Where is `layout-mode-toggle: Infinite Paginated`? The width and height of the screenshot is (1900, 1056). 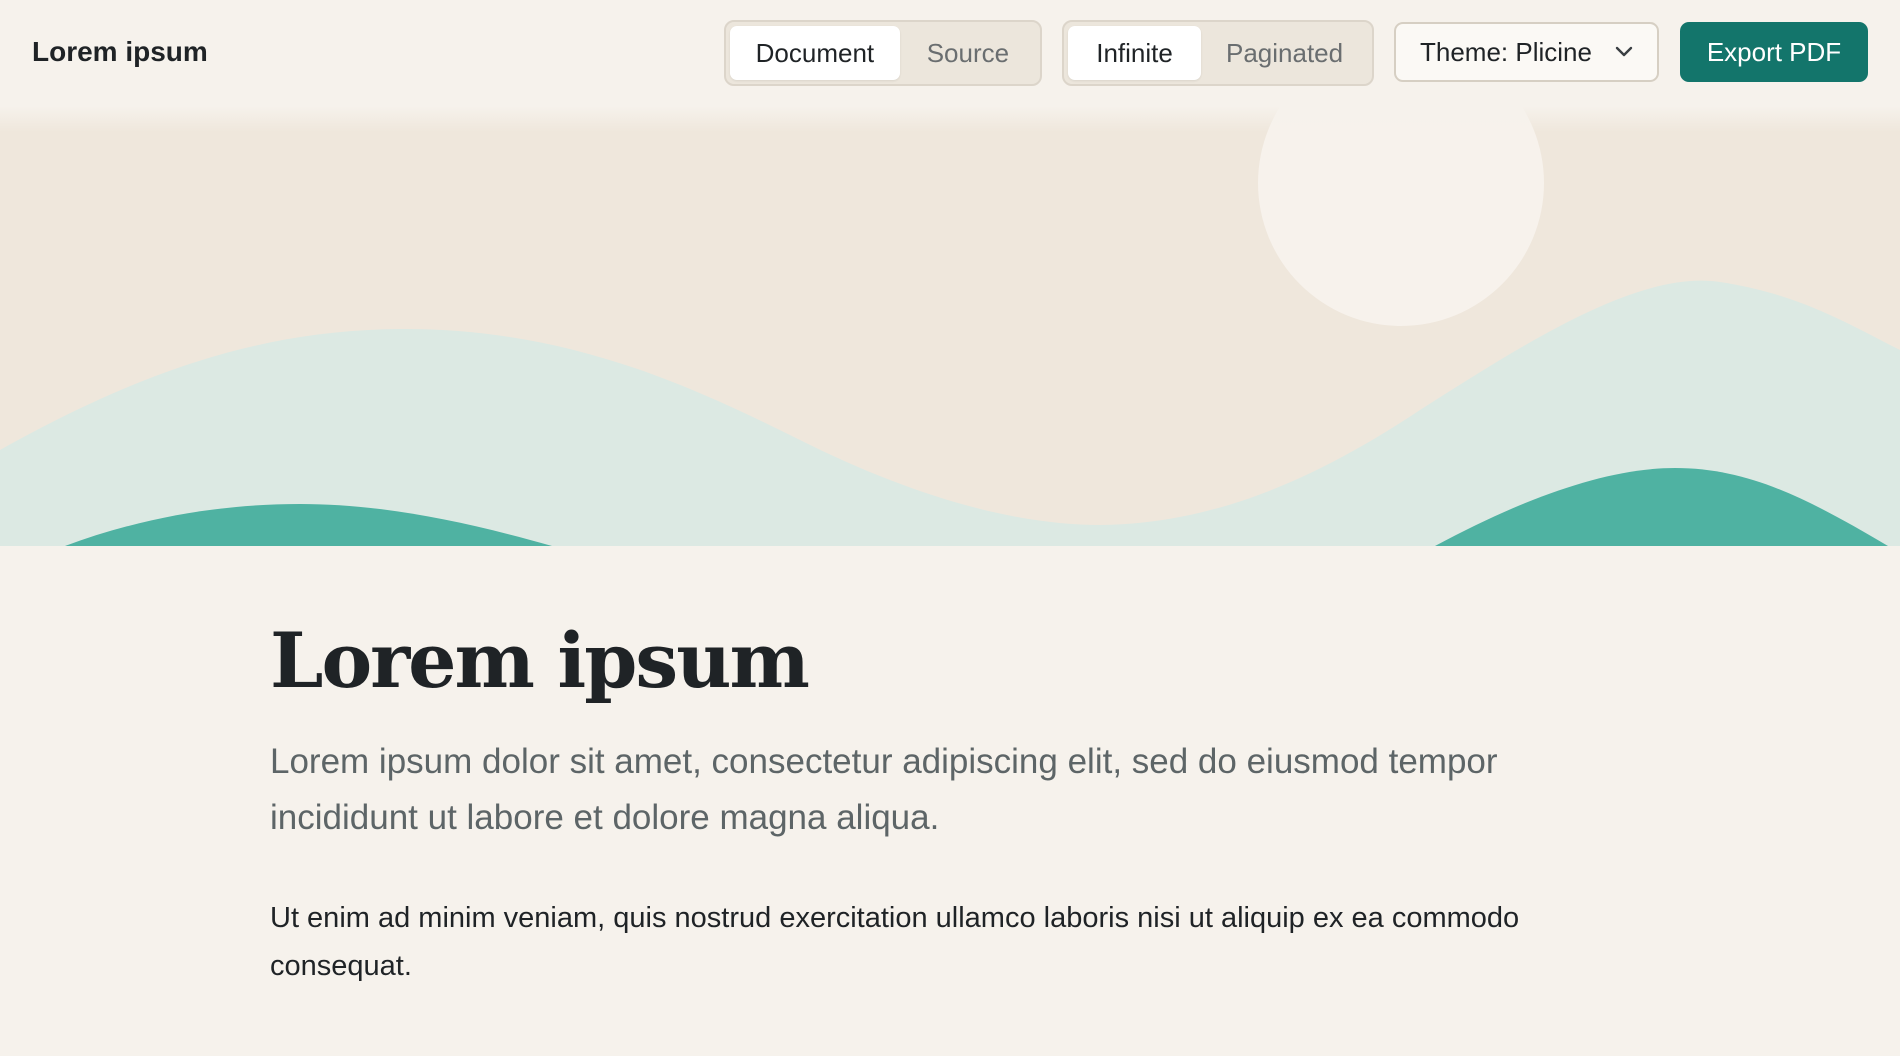
layout-mode-toggle: Infinite Paginated is located at coordinates (1218, 53).